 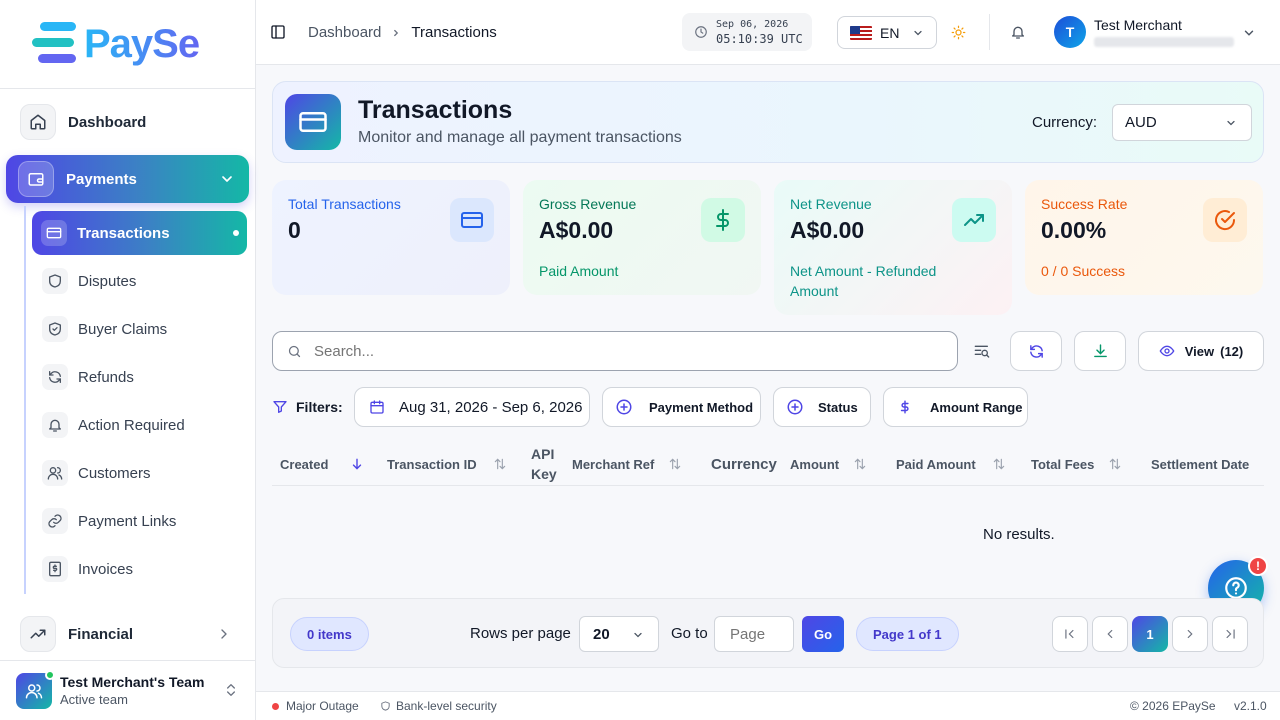 What do you see at coordinates (1144, 237) in the screenshot?
I see `stat-success-rate: Success Rate 0.00% 0 / 0 Success` at bounding box center [1144, 237].